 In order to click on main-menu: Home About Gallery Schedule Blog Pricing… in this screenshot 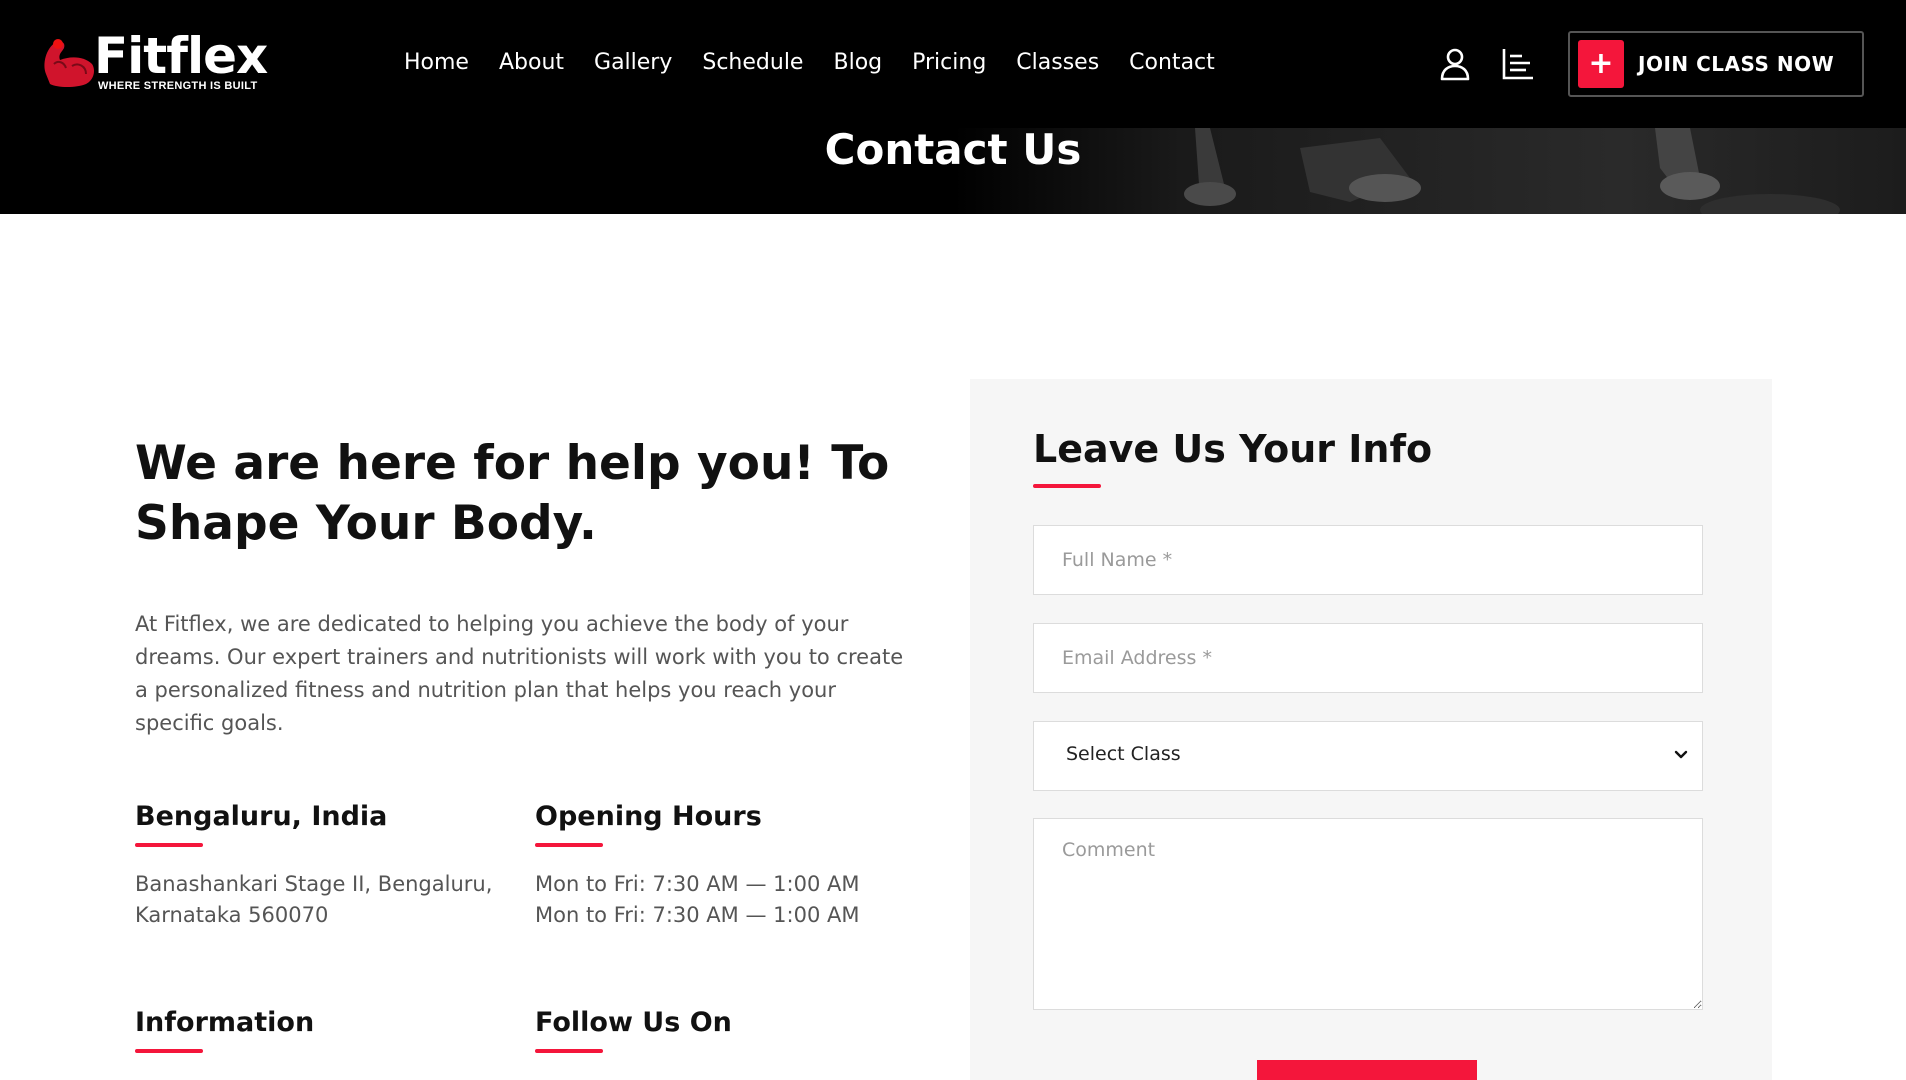, I will do `click(824, 63)`.